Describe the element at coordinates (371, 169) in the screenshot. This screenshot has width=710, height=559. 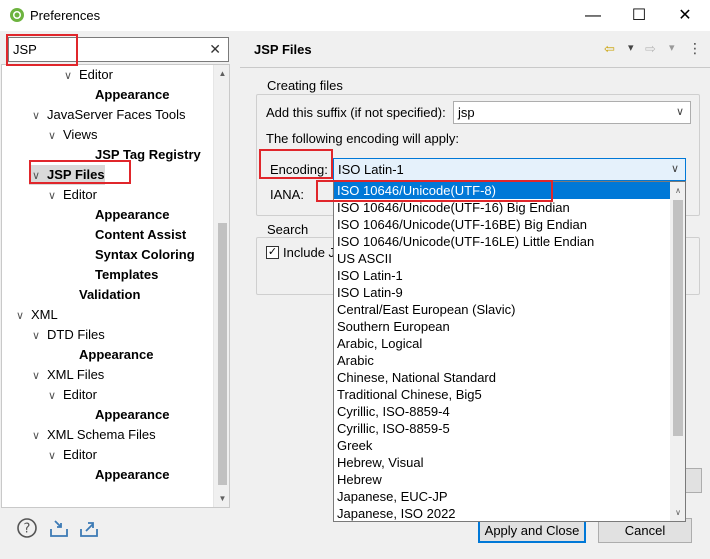
I see `encoding-combo-value: ISO Latin-1` at that location.